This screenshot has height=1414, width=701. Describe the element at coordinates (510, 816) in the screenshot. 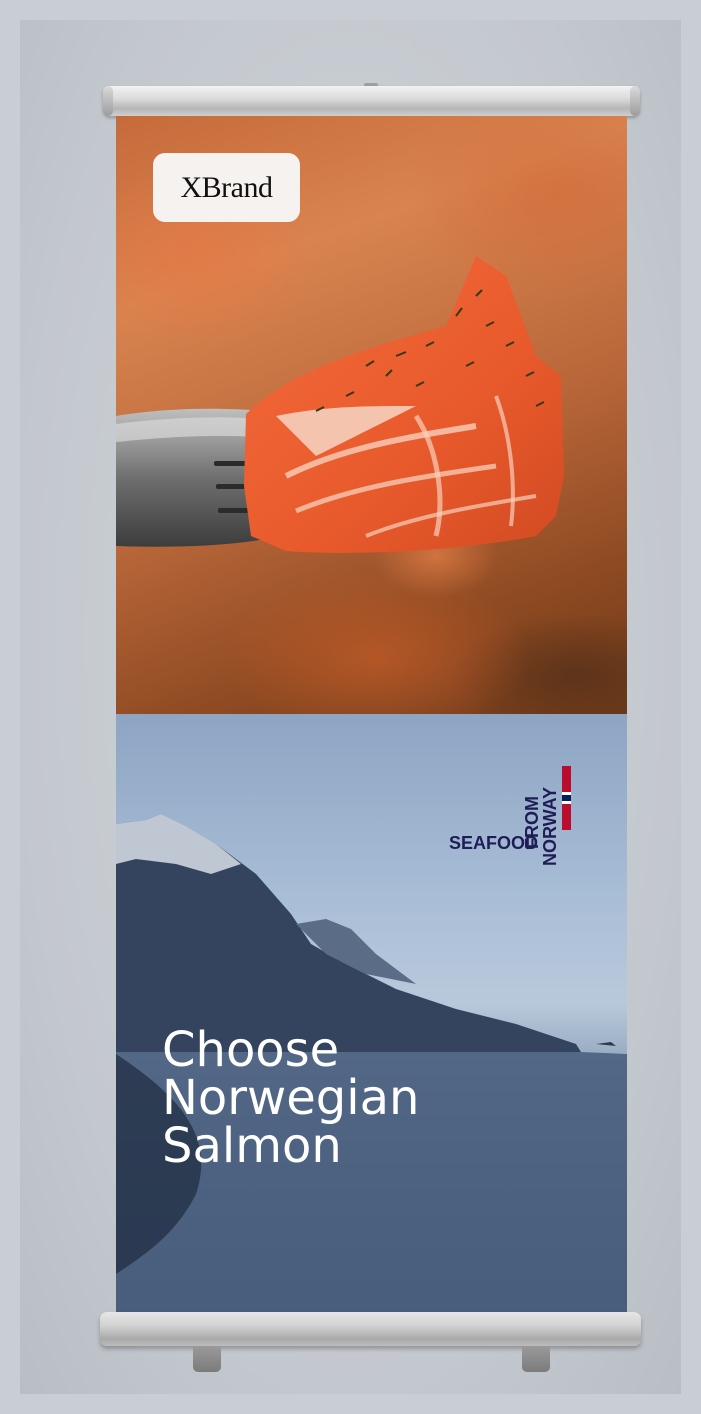

I see `seafood-from-norway-logo: SEAFOOD FROM NORWAY` at that location.